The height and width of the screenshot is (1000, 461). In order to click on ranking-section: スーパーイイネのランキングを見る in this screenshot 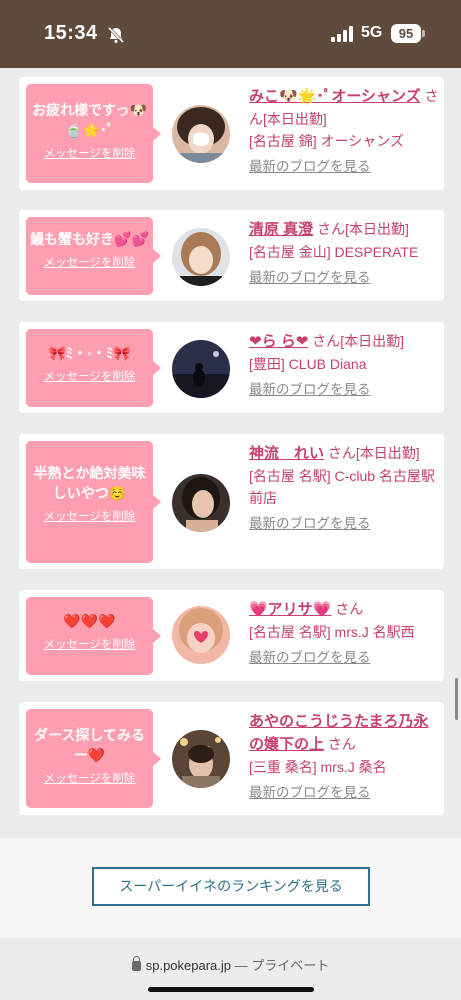, I will do `click(230, 888)`.